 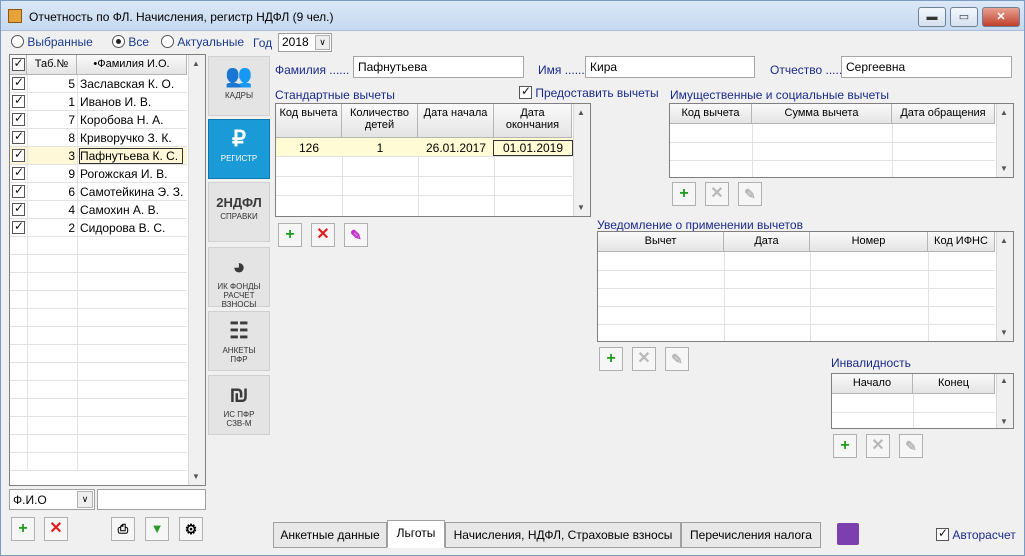 I want to click on delete-std-deduction-button: ✕, so click(x=323, y=235).